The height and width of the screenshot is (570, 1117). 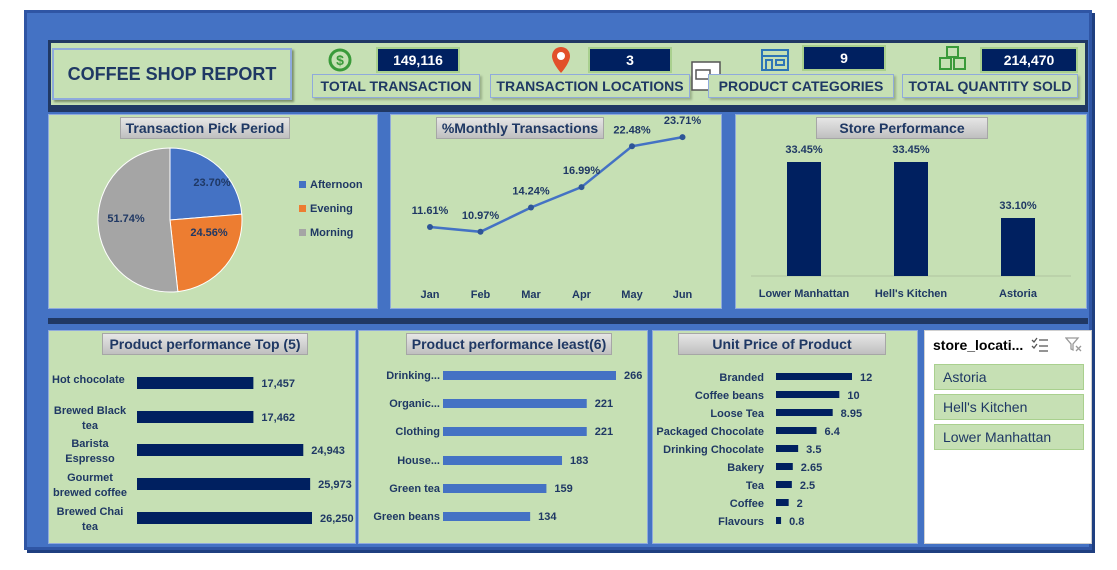 I want to click on price-category-0: Branded, so click(x=741, y=378).